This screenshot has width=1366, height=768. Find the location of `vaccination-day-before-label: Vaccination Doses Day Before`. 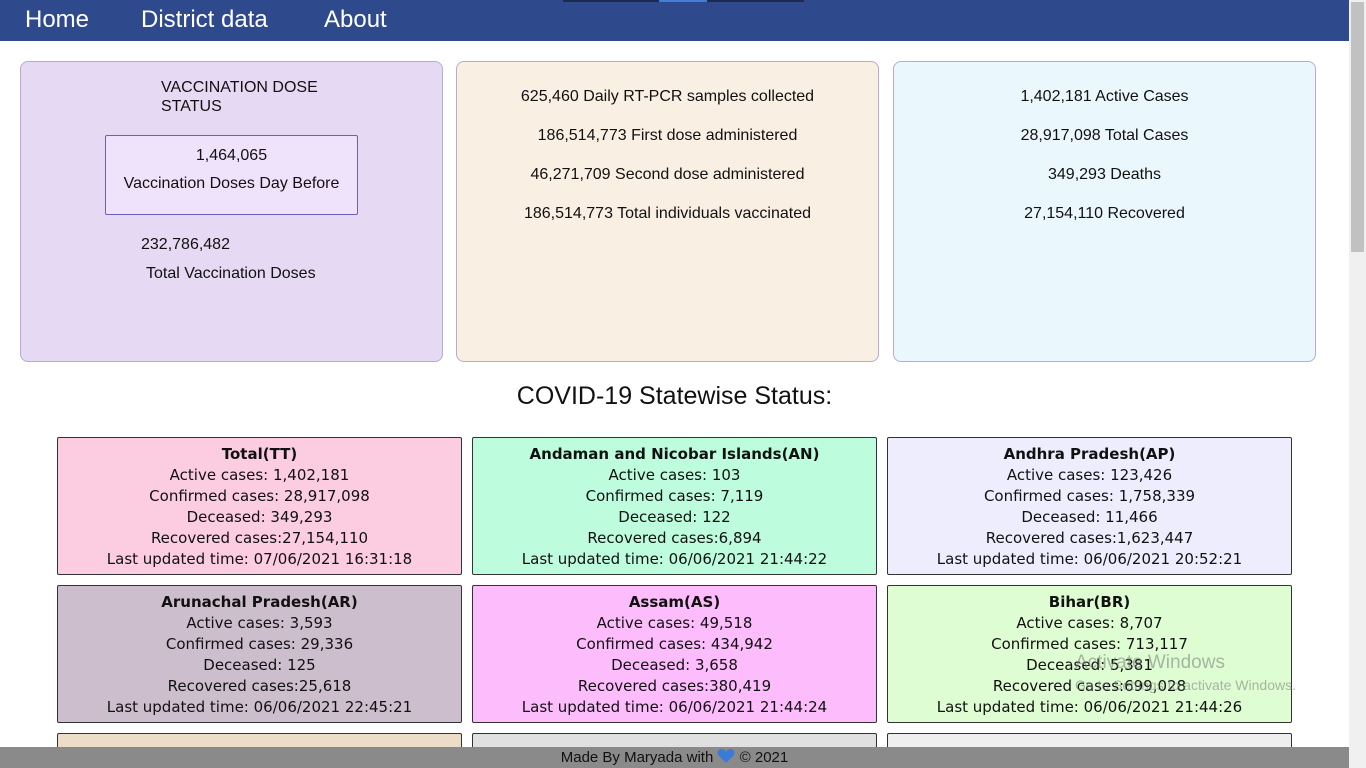

vaccination-day-before-label: Vaccination Doses Day Before is located at coordinates (231, 183).